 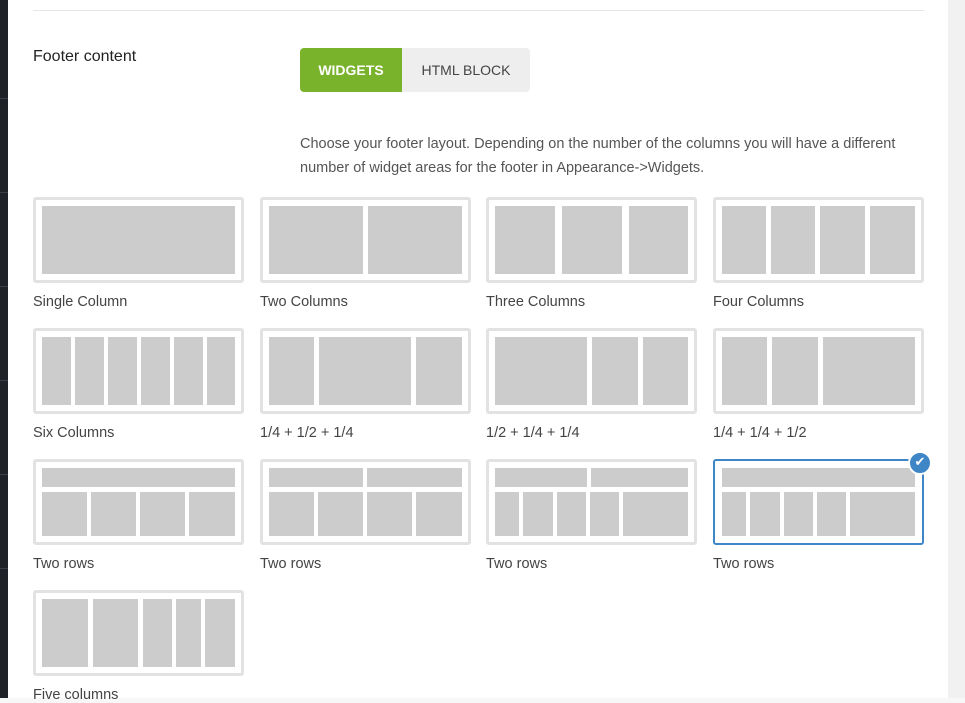 What do you see at coordinates (4, 349) in the screenshot?
I see `left-edge-bar` at bounding box center [4, 349].